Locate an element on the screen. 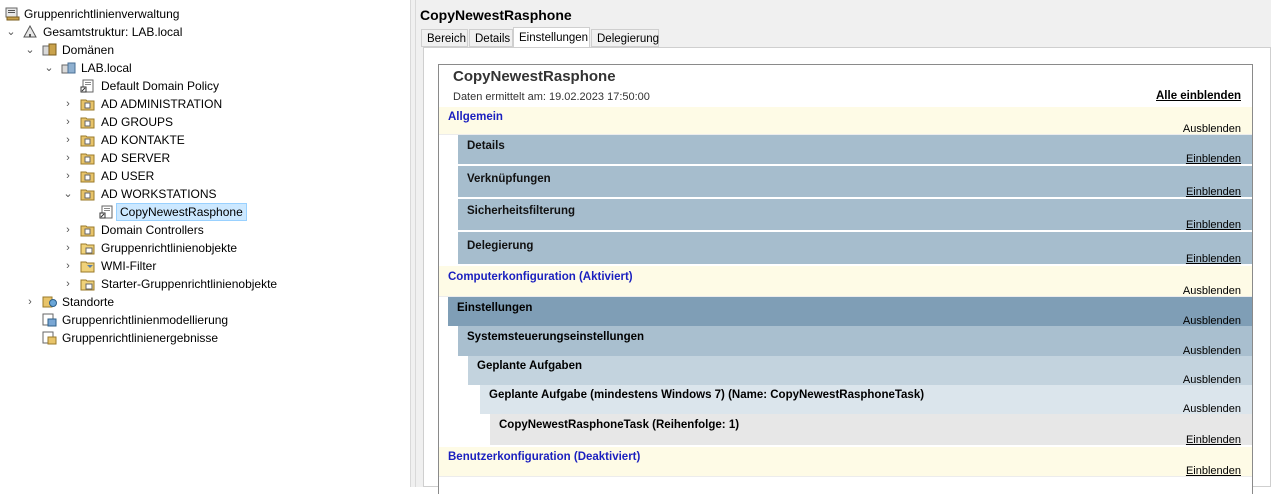  tab-delegierung: Delegierung is located at coordinates (625, 38).